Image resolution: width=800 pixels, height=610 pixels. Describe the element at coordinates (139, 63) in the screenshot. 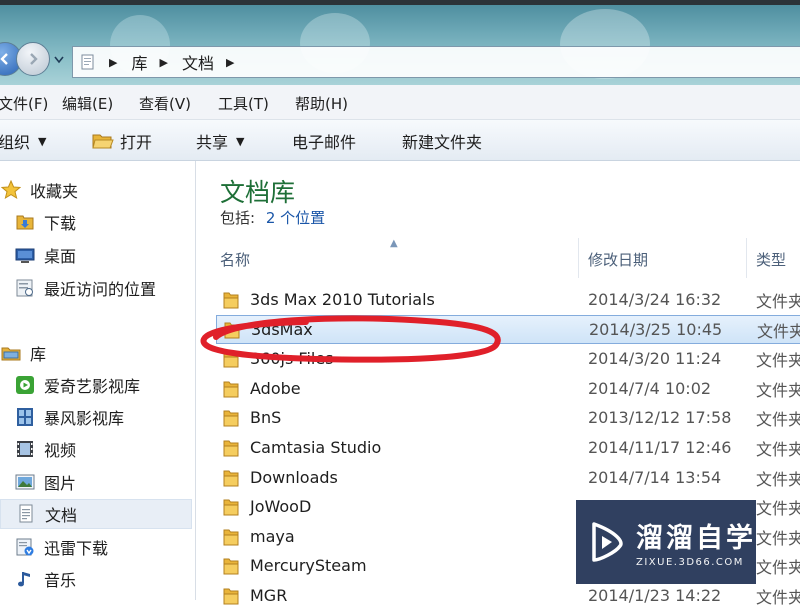

I see `breadcrumb-item-label: 库` at that location.